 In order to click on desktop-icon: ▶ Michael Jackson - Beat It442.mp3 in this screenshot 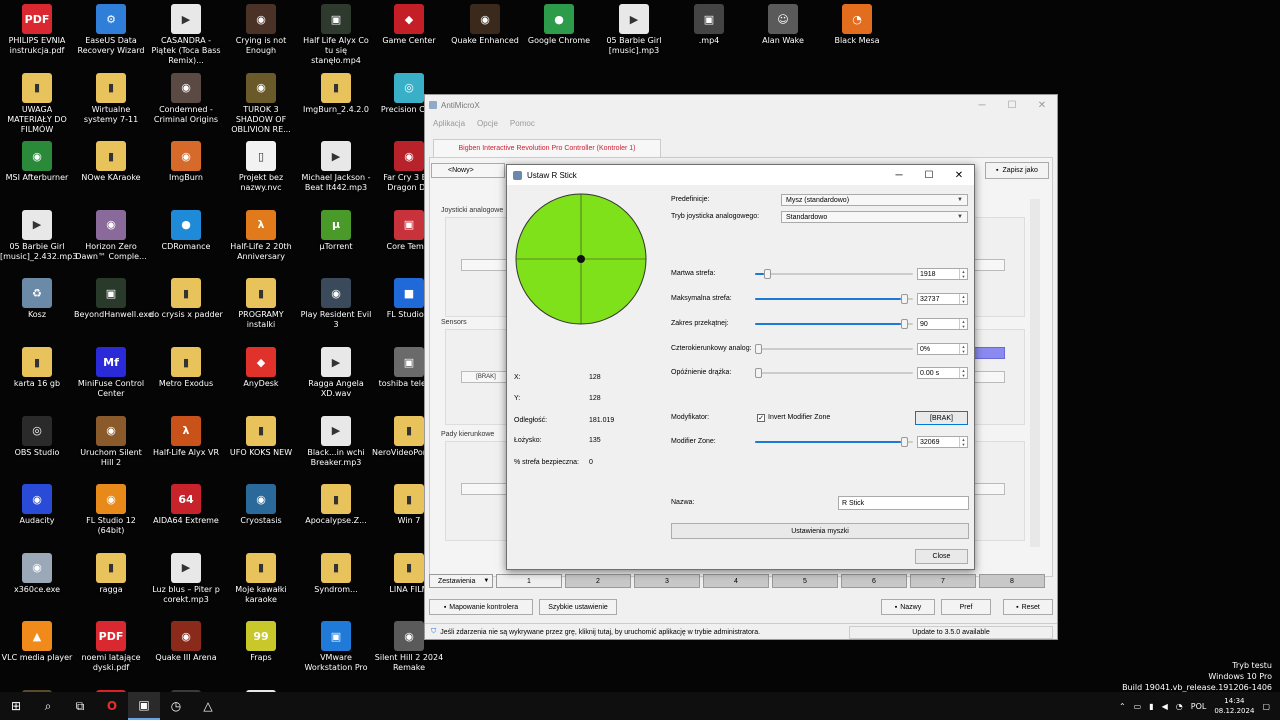, I will do `click(336, 171)`.